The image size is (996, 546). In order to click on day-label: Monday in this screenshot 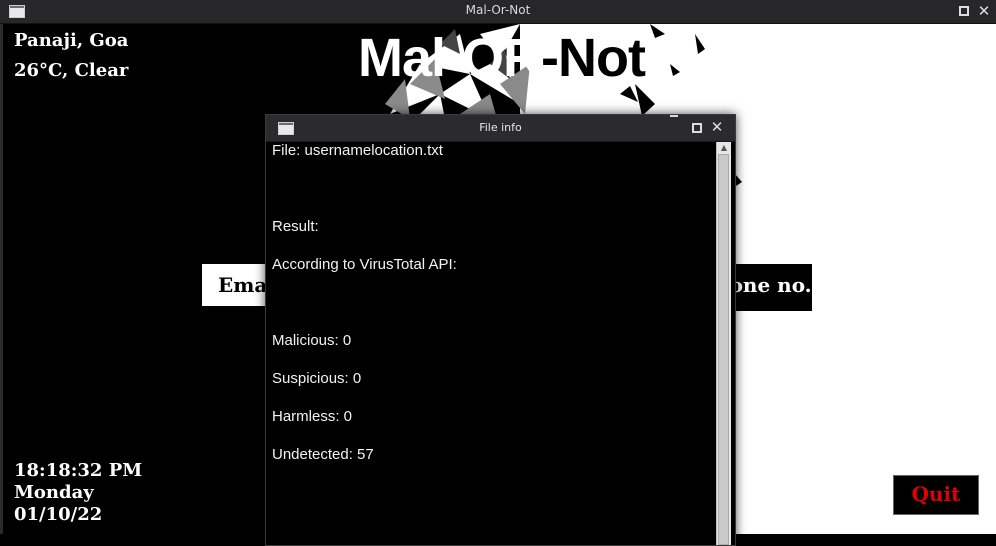, I will do `click(54, 492)`.